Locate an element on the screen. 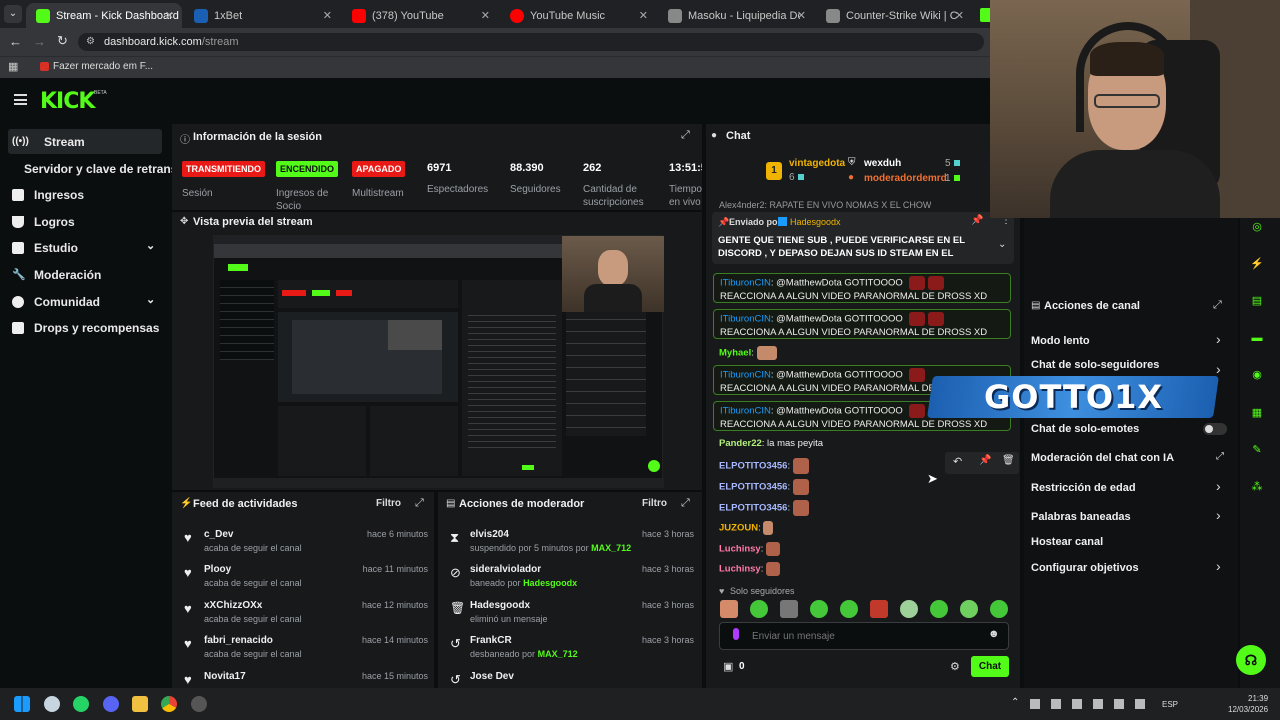 The height and width of the screenshot is (720, 1280). chat-input-box: ☻ is located at coordinates (864, 636).